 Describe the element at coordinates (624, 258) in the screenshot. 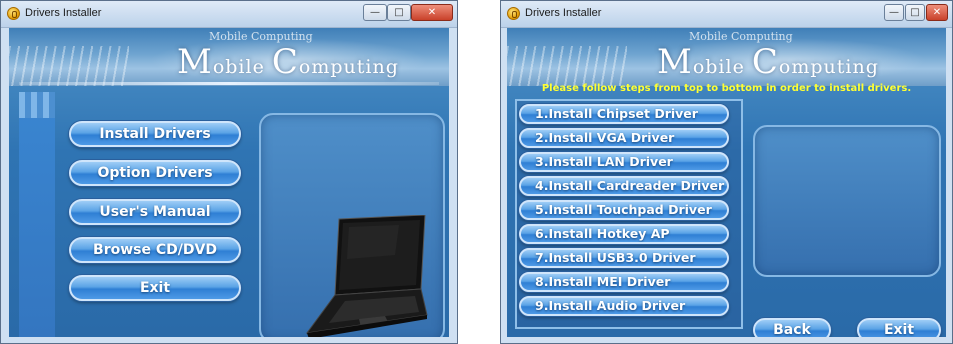

I see `step-install-usb3-driver: 7.Install USB3.0 Driver` at that location.